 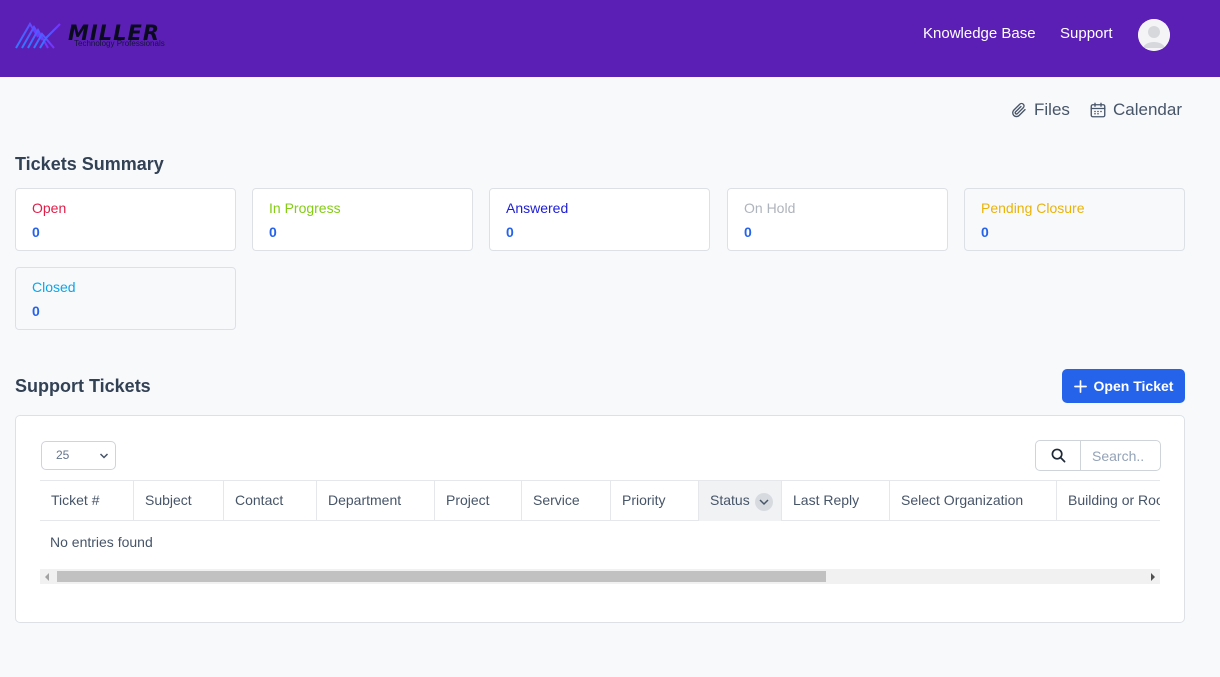 What do you see at coordinates (1086, 34) in the screenshot?
I see `nav-support: Support` at bounding box center [1086, 34].